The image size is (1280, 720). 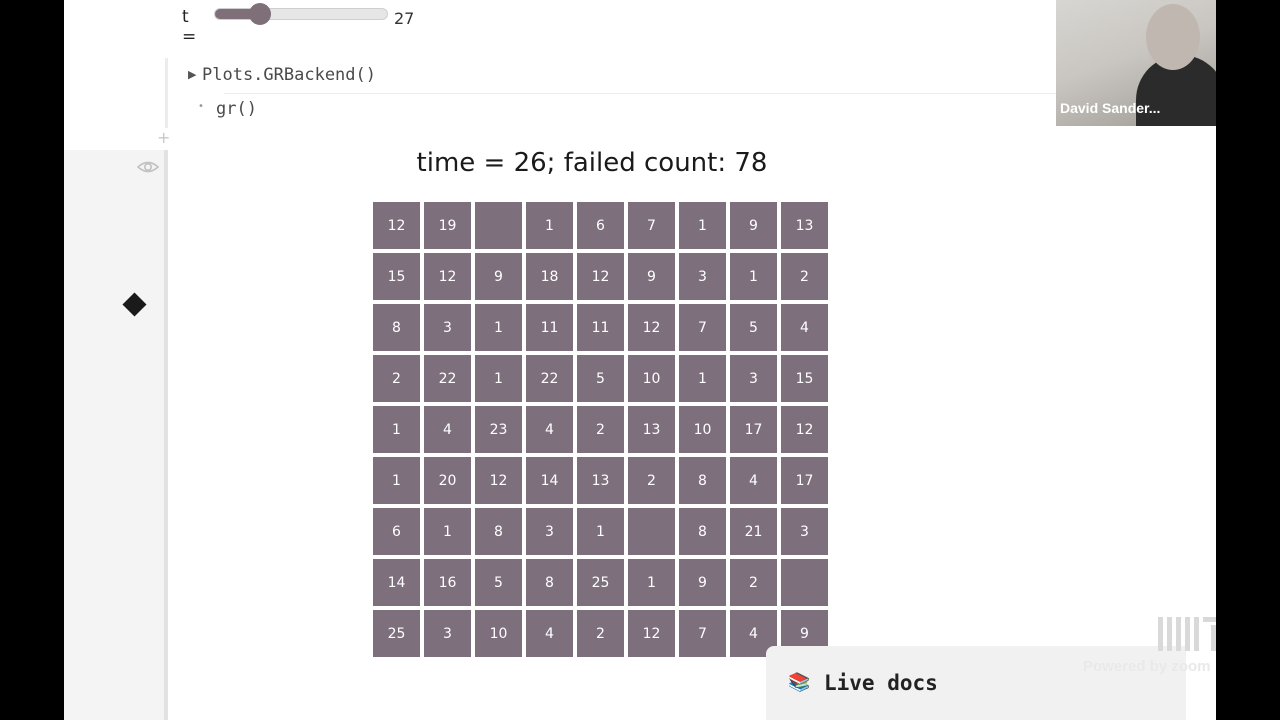 What do you see at coordinates (447, 480) in the screenshot?
I see `grid-cell: 20` at bounding box center [447, 480].